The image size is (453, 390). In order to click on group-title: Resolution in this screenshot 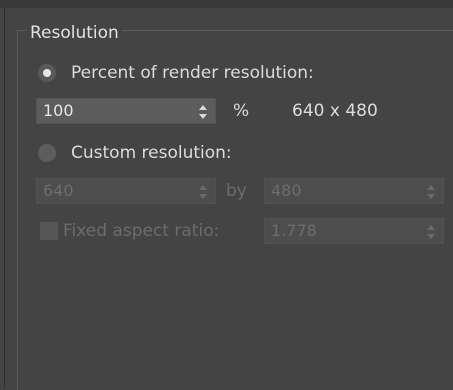, I will do `click(74, 33)`.